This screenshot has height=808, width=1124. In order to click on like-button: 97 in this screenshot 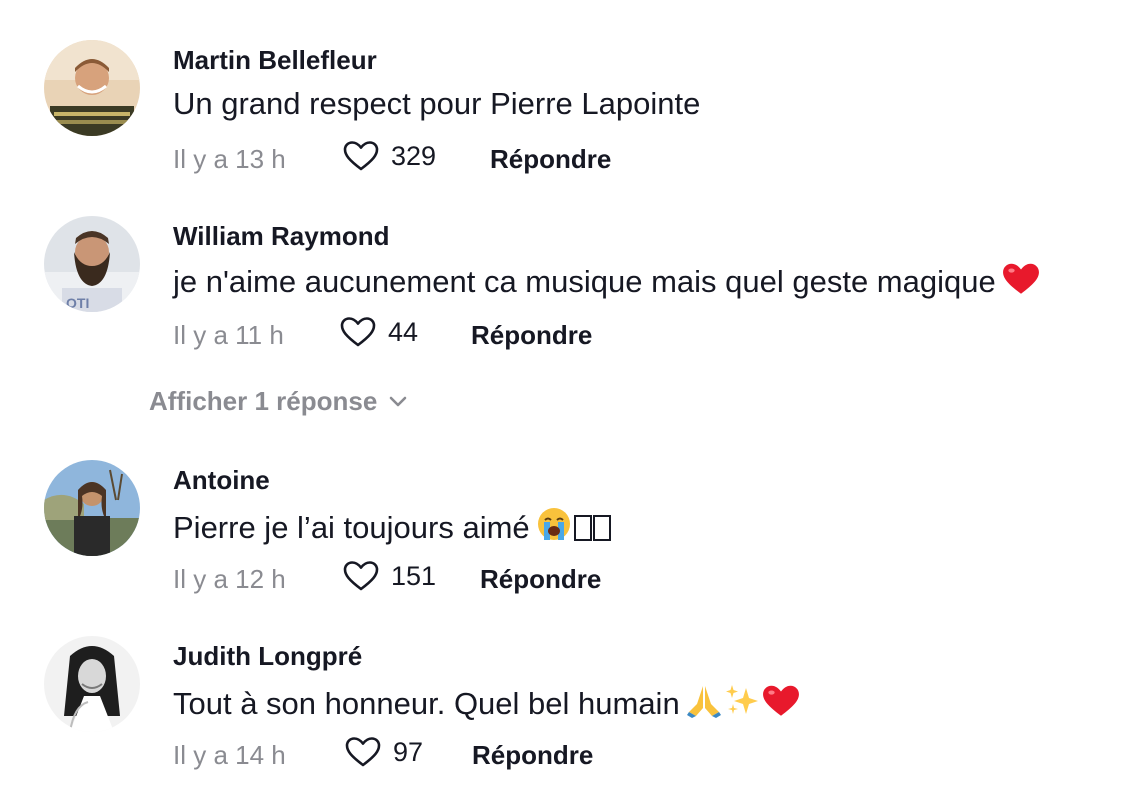, I will do `click(384, 752)`.